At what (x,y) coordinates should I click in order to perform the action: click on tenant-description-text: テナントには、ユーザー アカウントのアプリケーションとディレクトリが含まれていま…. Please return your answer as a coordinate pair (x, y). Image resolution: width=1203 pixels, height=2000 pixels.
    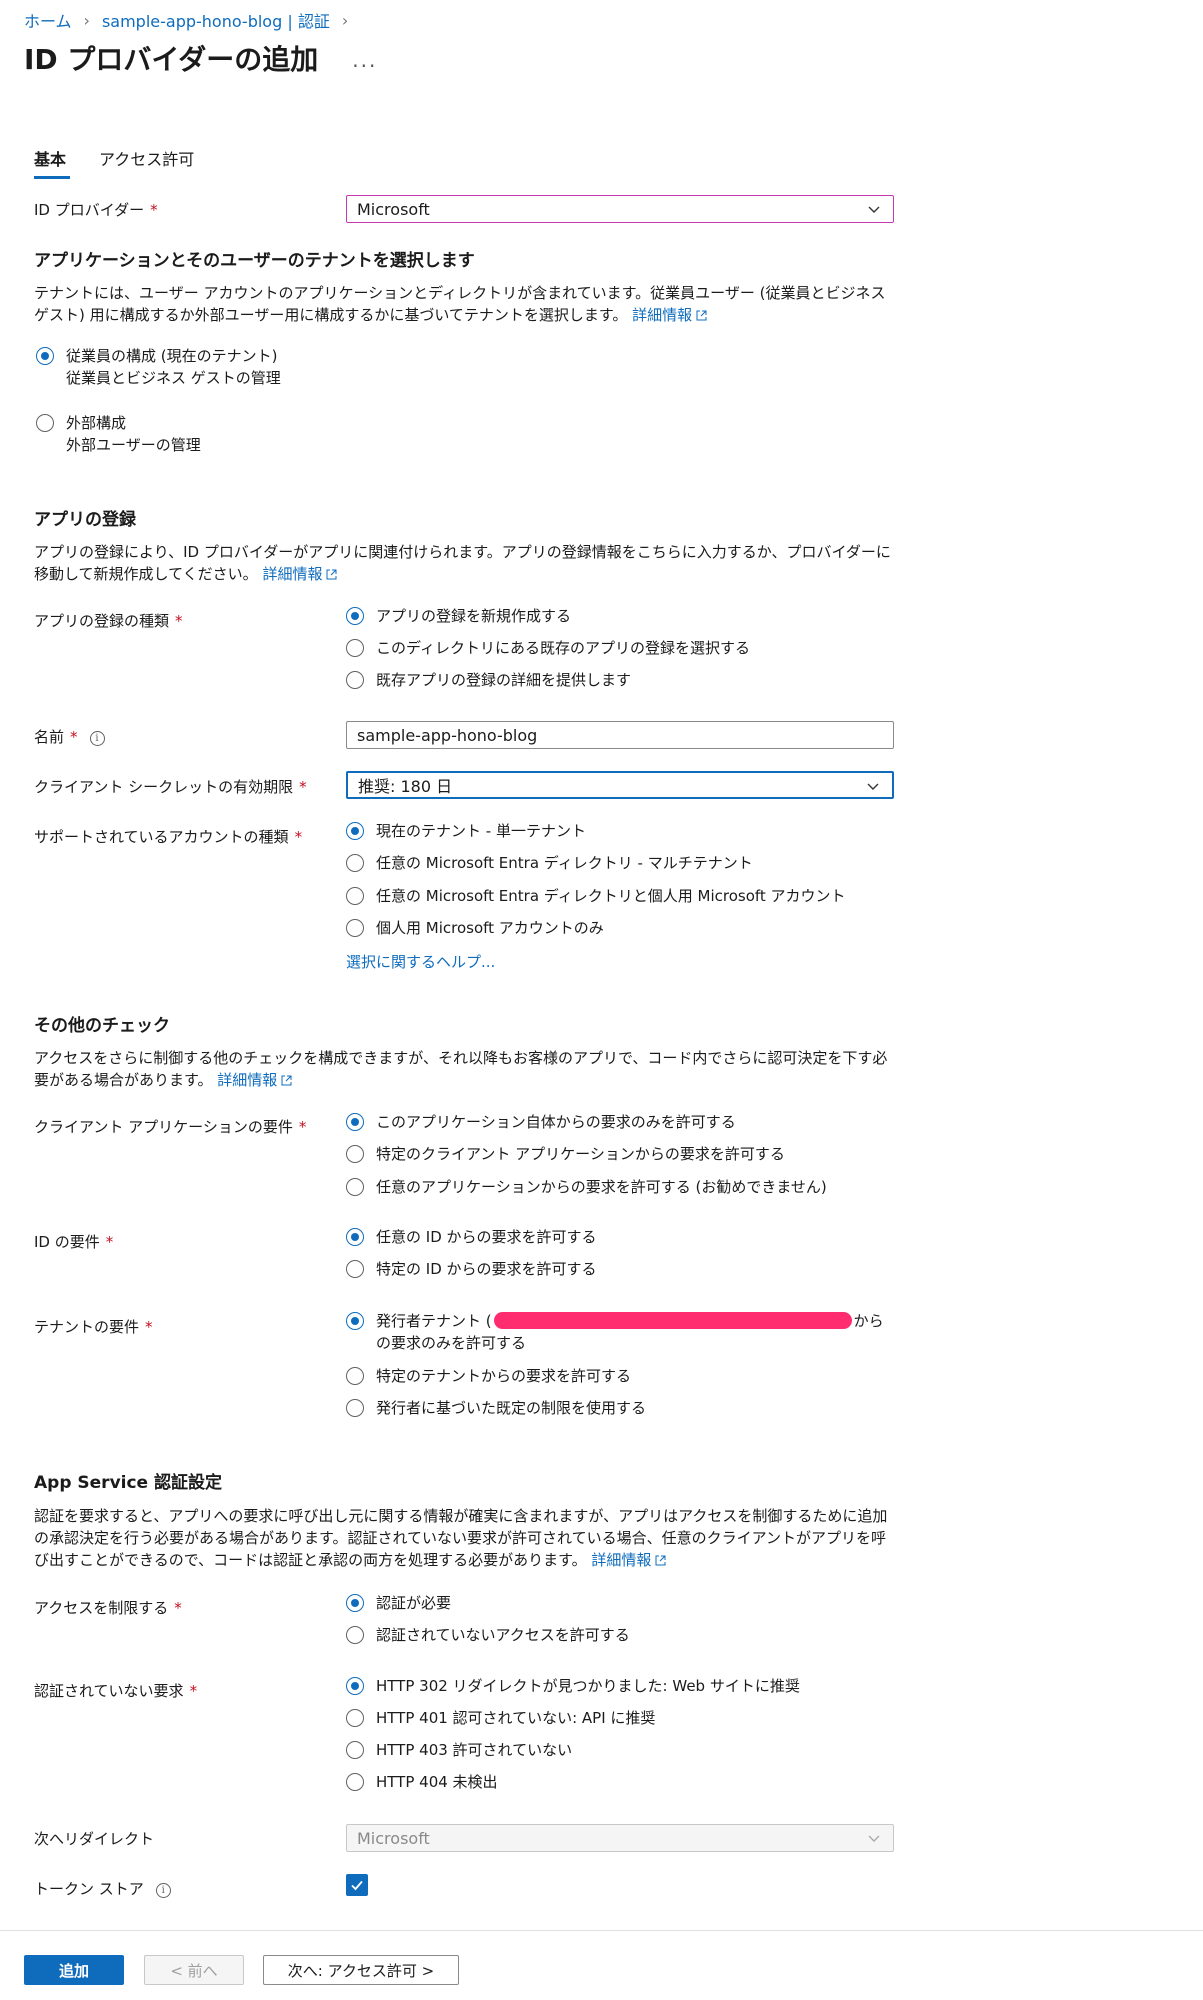
    Looking at the image, I should click on (460, 304).